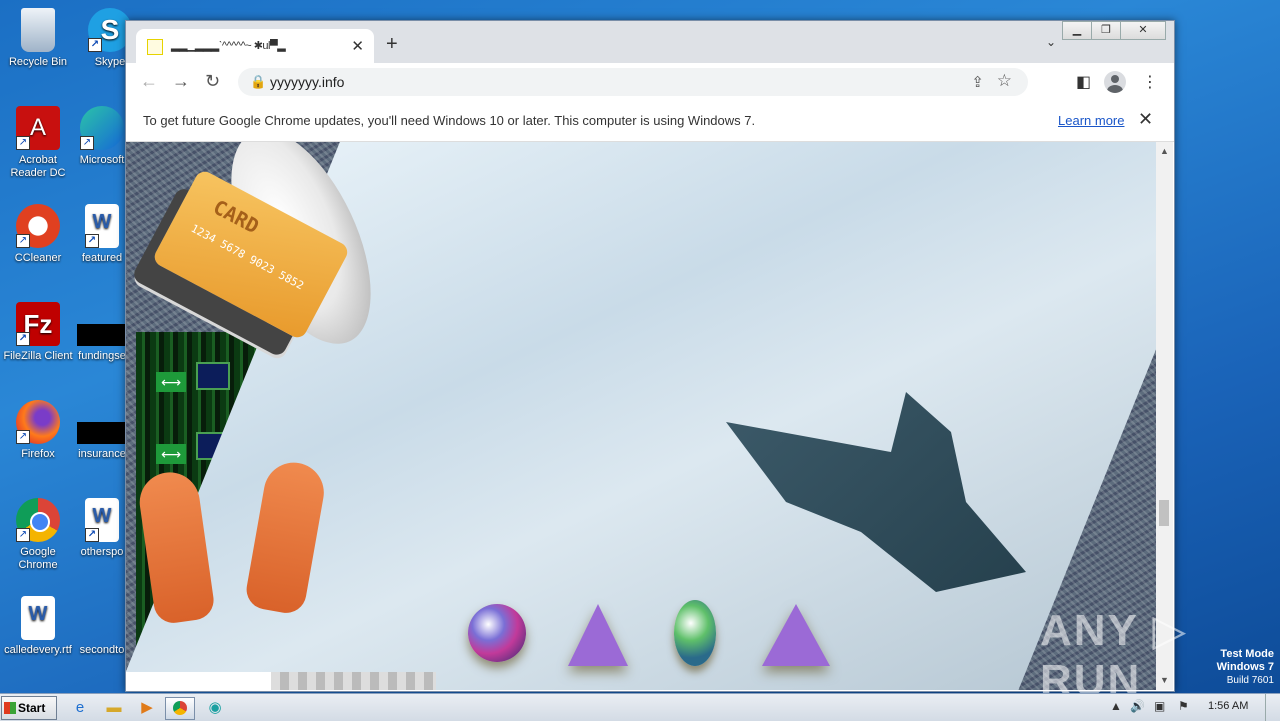 This screenshot has width=1280, height=721. Describe the element at coordinates (392, 44) in the screenshot. I see `new-tab-button: +` at that location.